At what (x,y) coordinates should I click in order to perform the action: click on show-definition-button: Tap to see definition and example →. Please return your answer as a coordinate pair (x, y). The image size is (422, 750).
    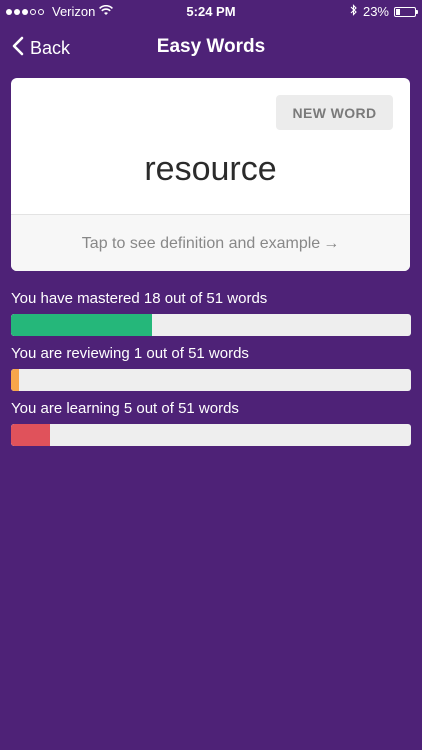
    Looking at the image, I should click on (210, 242).